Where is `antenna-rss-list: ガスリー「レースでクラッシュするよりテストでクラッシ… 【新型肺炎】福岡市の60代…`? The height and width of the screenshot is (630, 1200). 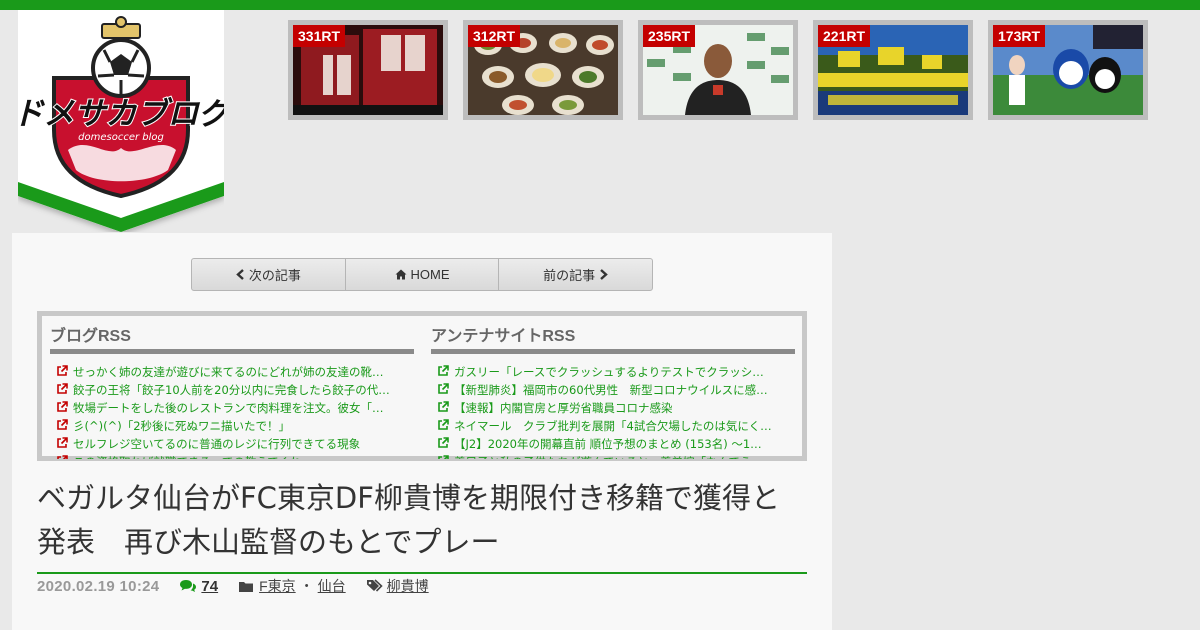 antenna-rss-list: ガスリー「レースでクラッシュするよりテストでクラッシ… 【新型肺炎】福岡市の60代… is located at coordinates (613, 411).